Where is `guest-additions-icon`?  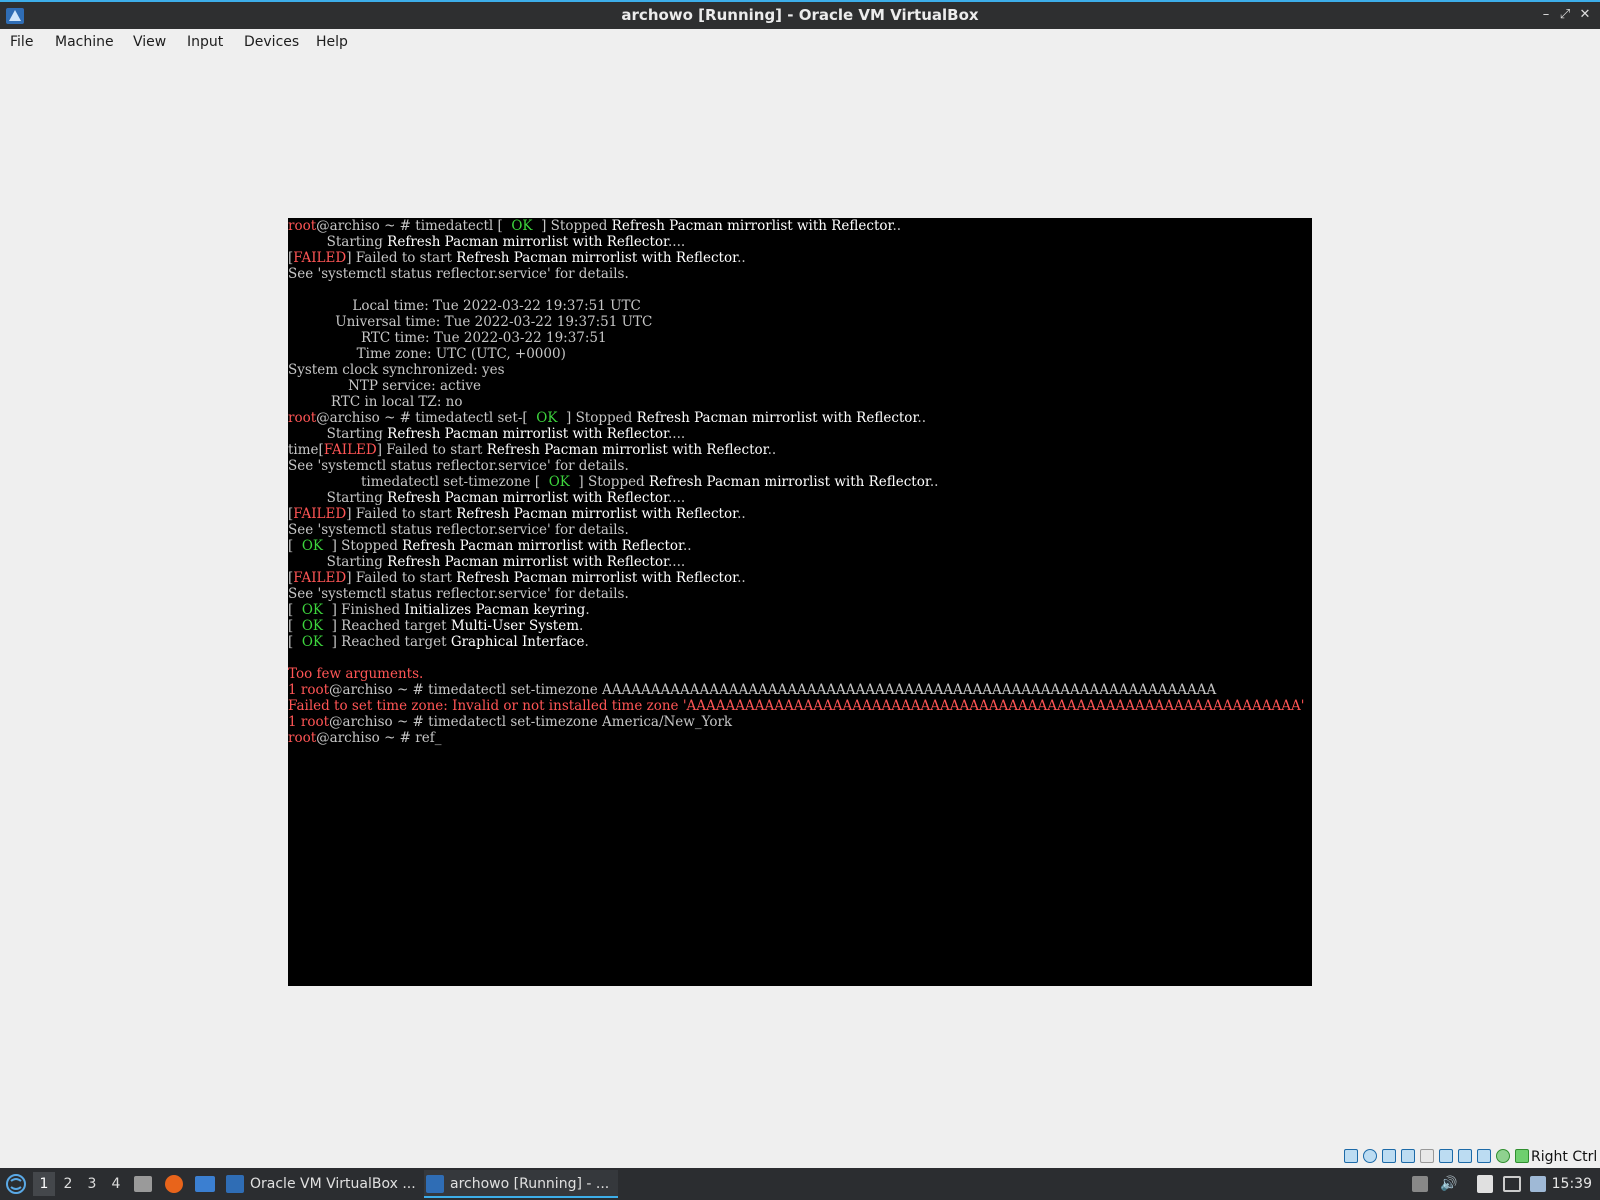 guest-additions-icon is located at coordinates (1503, 1156).